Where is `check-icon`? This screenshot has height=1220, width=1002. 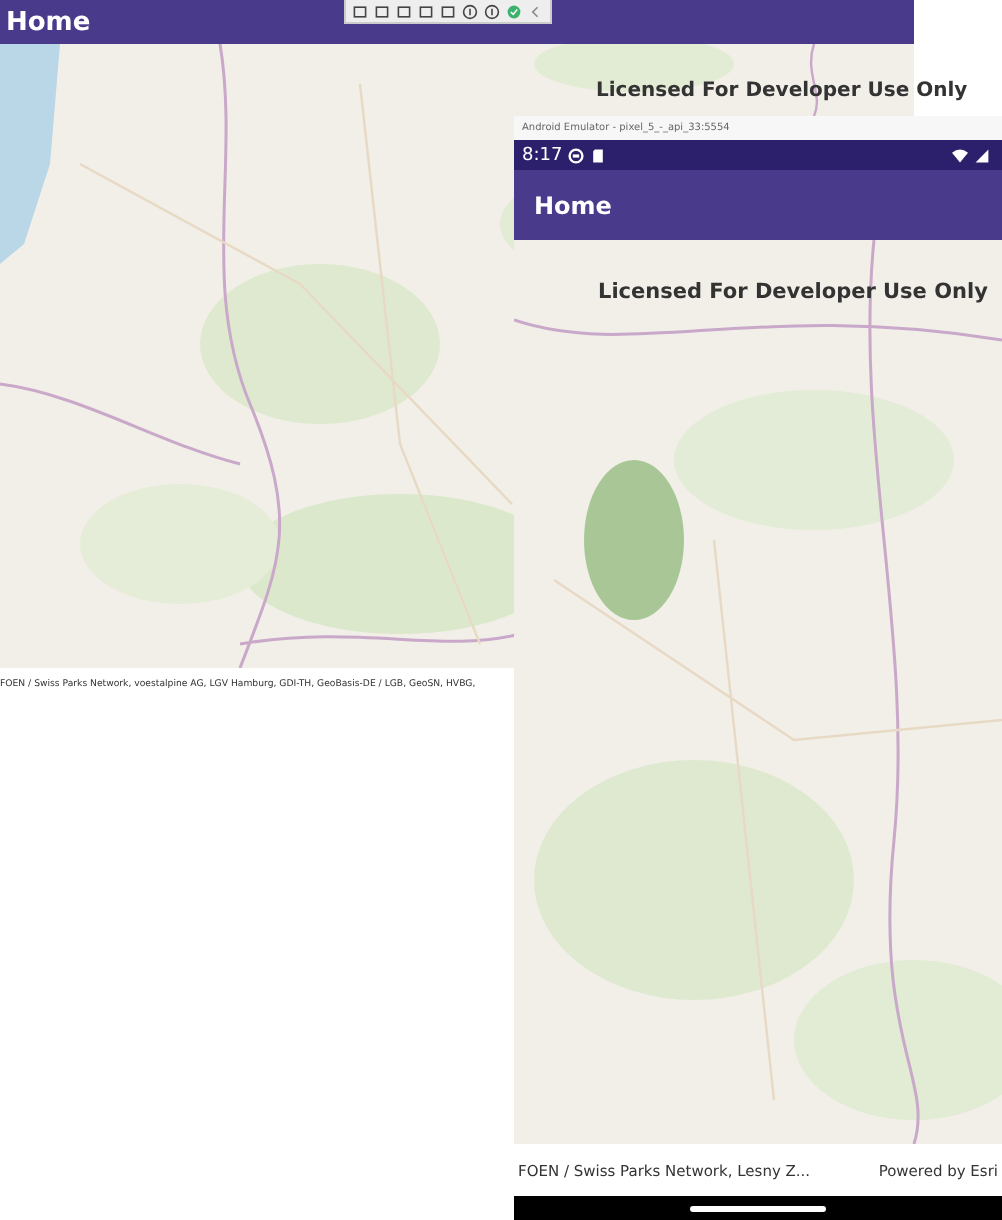 check-icon is located at coordinates (514, 11).